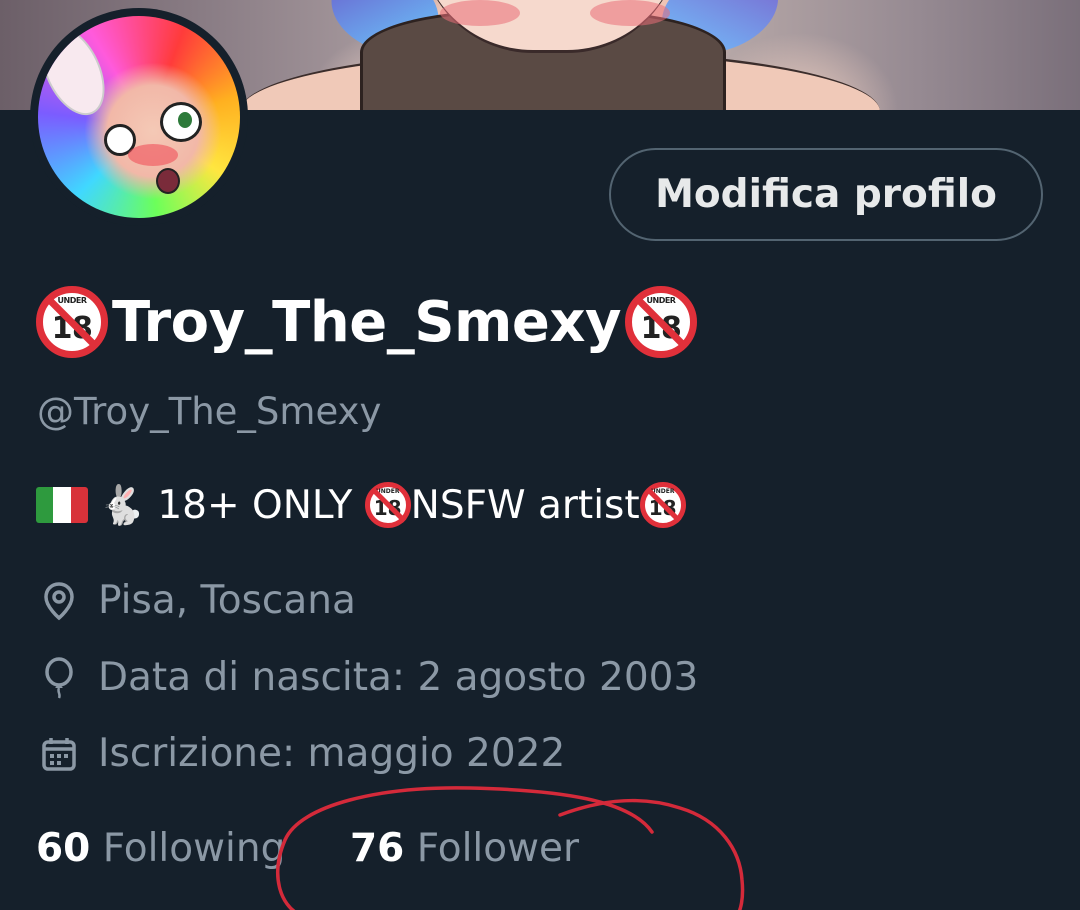  I want to click on profile-bio: 🐇 18+ ONLY UNDER 18 NSFW artist UNDER 18, so click(361, 505).